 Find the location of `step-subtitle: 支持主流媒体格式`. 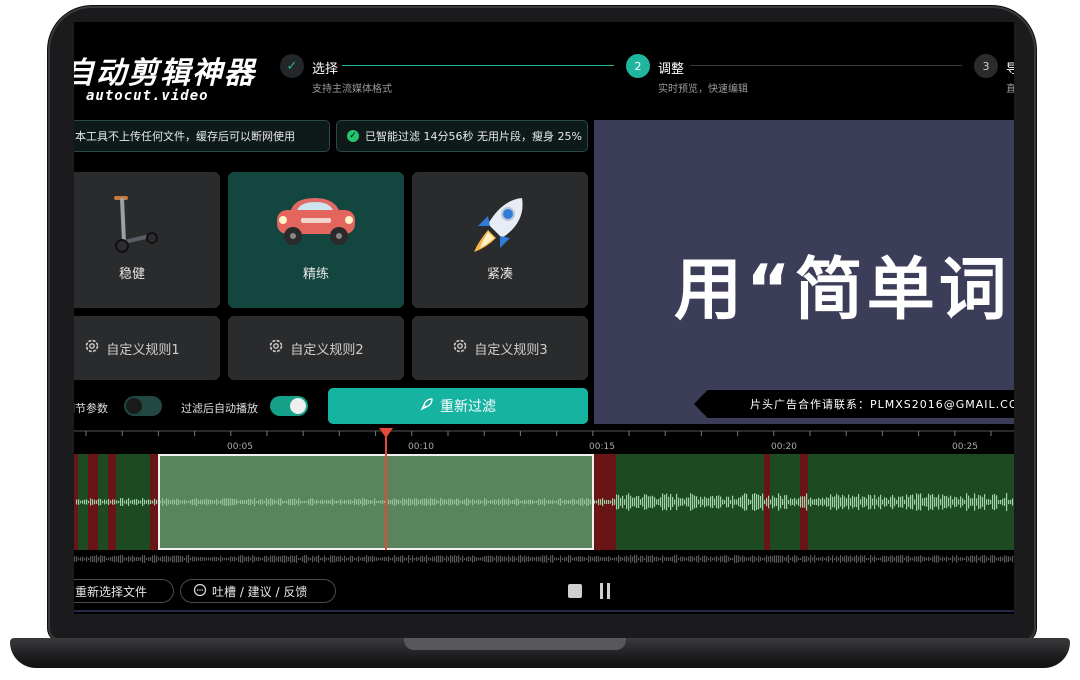

step-subtitle: 支持主流媒体格式 is located at coordinates (352, 89).